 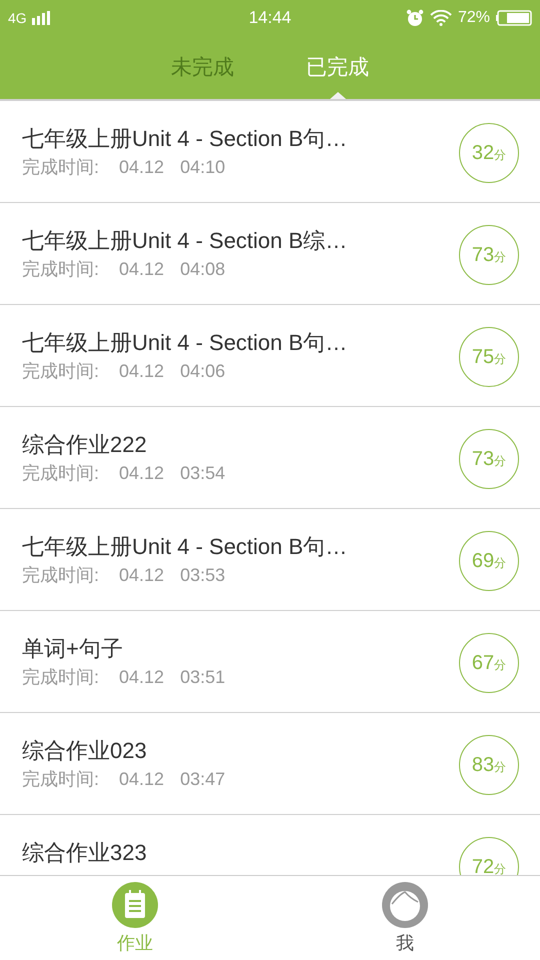 I want to click on item-title: 单词+句子, so click(x=73, y=649).